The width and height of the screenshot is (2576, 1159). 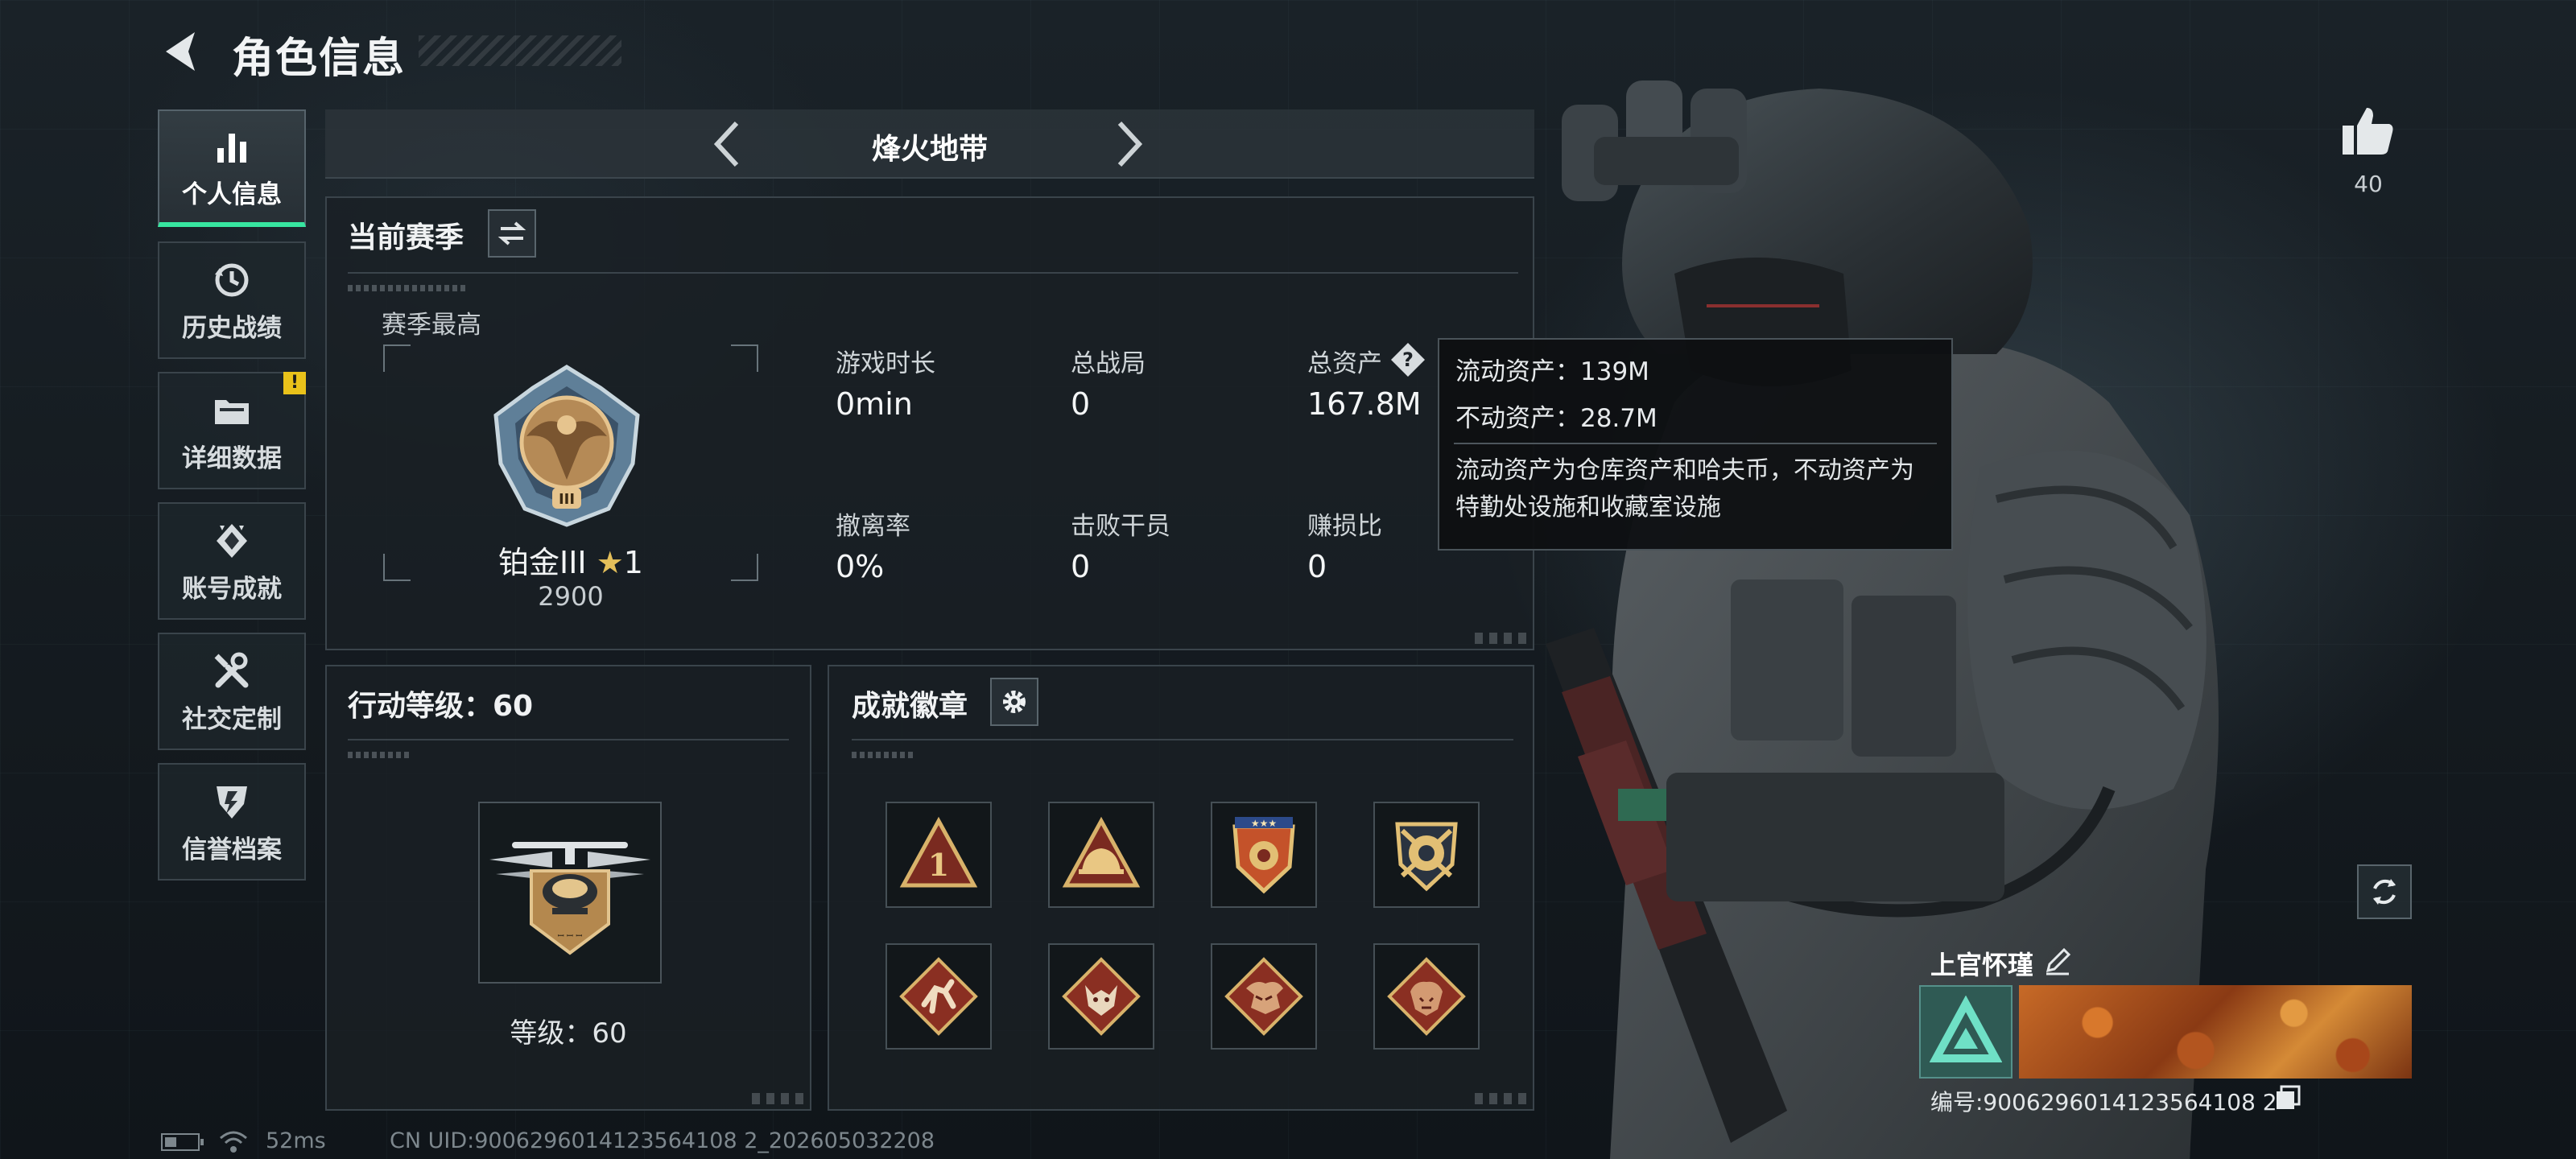 I want to click on action-level-emblem-frame: ꟷ ꟷ ꟷ, so click(x=570, y=893).